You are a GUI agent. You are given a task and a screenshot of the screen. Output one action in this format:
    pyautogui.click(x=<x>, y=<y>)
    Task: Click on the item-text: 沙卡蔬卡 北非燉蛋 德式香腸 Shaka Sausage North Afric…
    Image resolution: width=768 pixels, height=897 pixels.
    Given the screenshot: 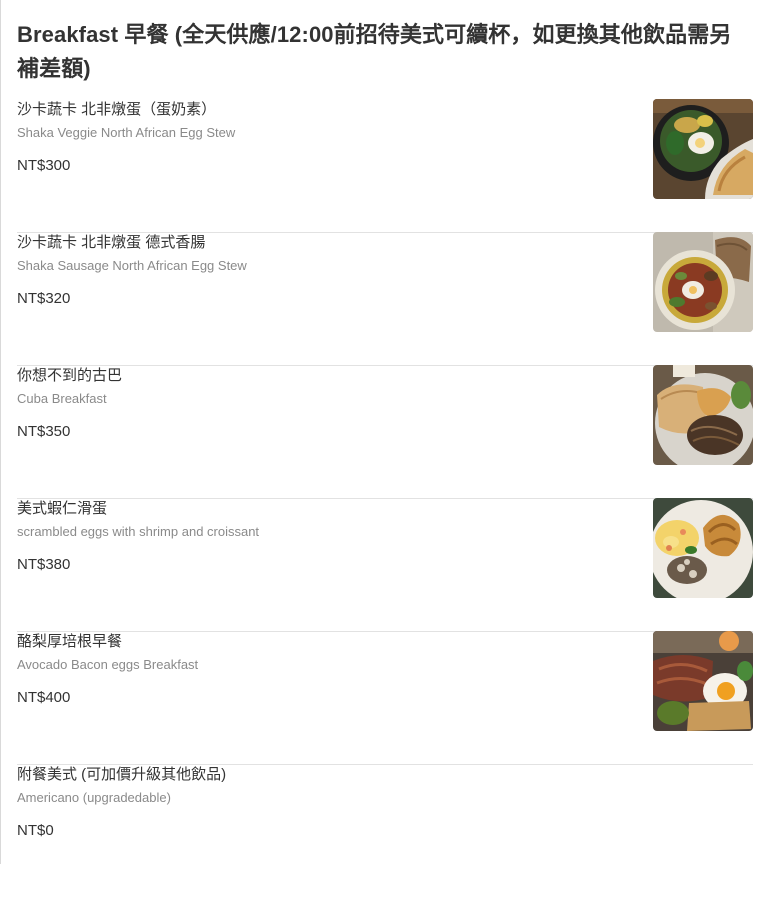 What is the action you would take?
    pyautogui.click(x=317, y=271)
    